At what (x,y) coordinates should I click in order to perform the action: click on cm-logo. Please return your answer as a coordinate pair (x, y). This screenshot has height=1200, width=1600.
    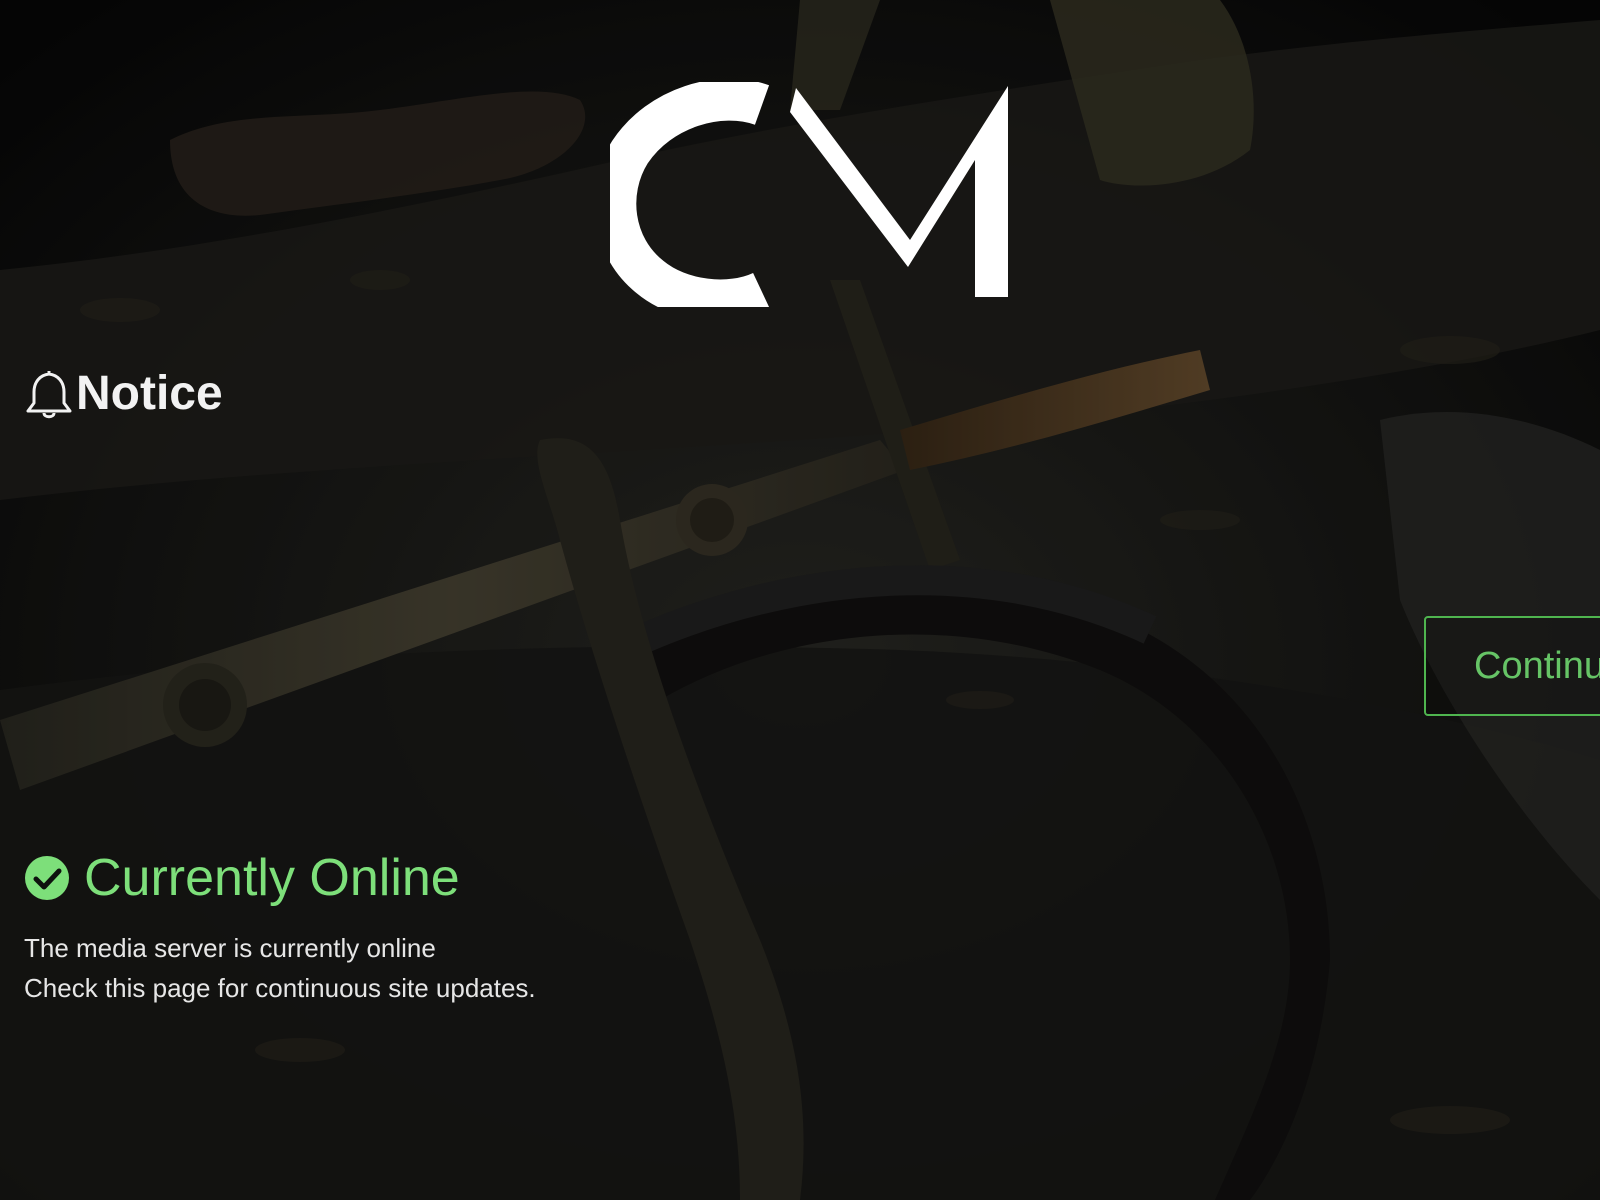
    Looking at the image, I should click on (809, 194).